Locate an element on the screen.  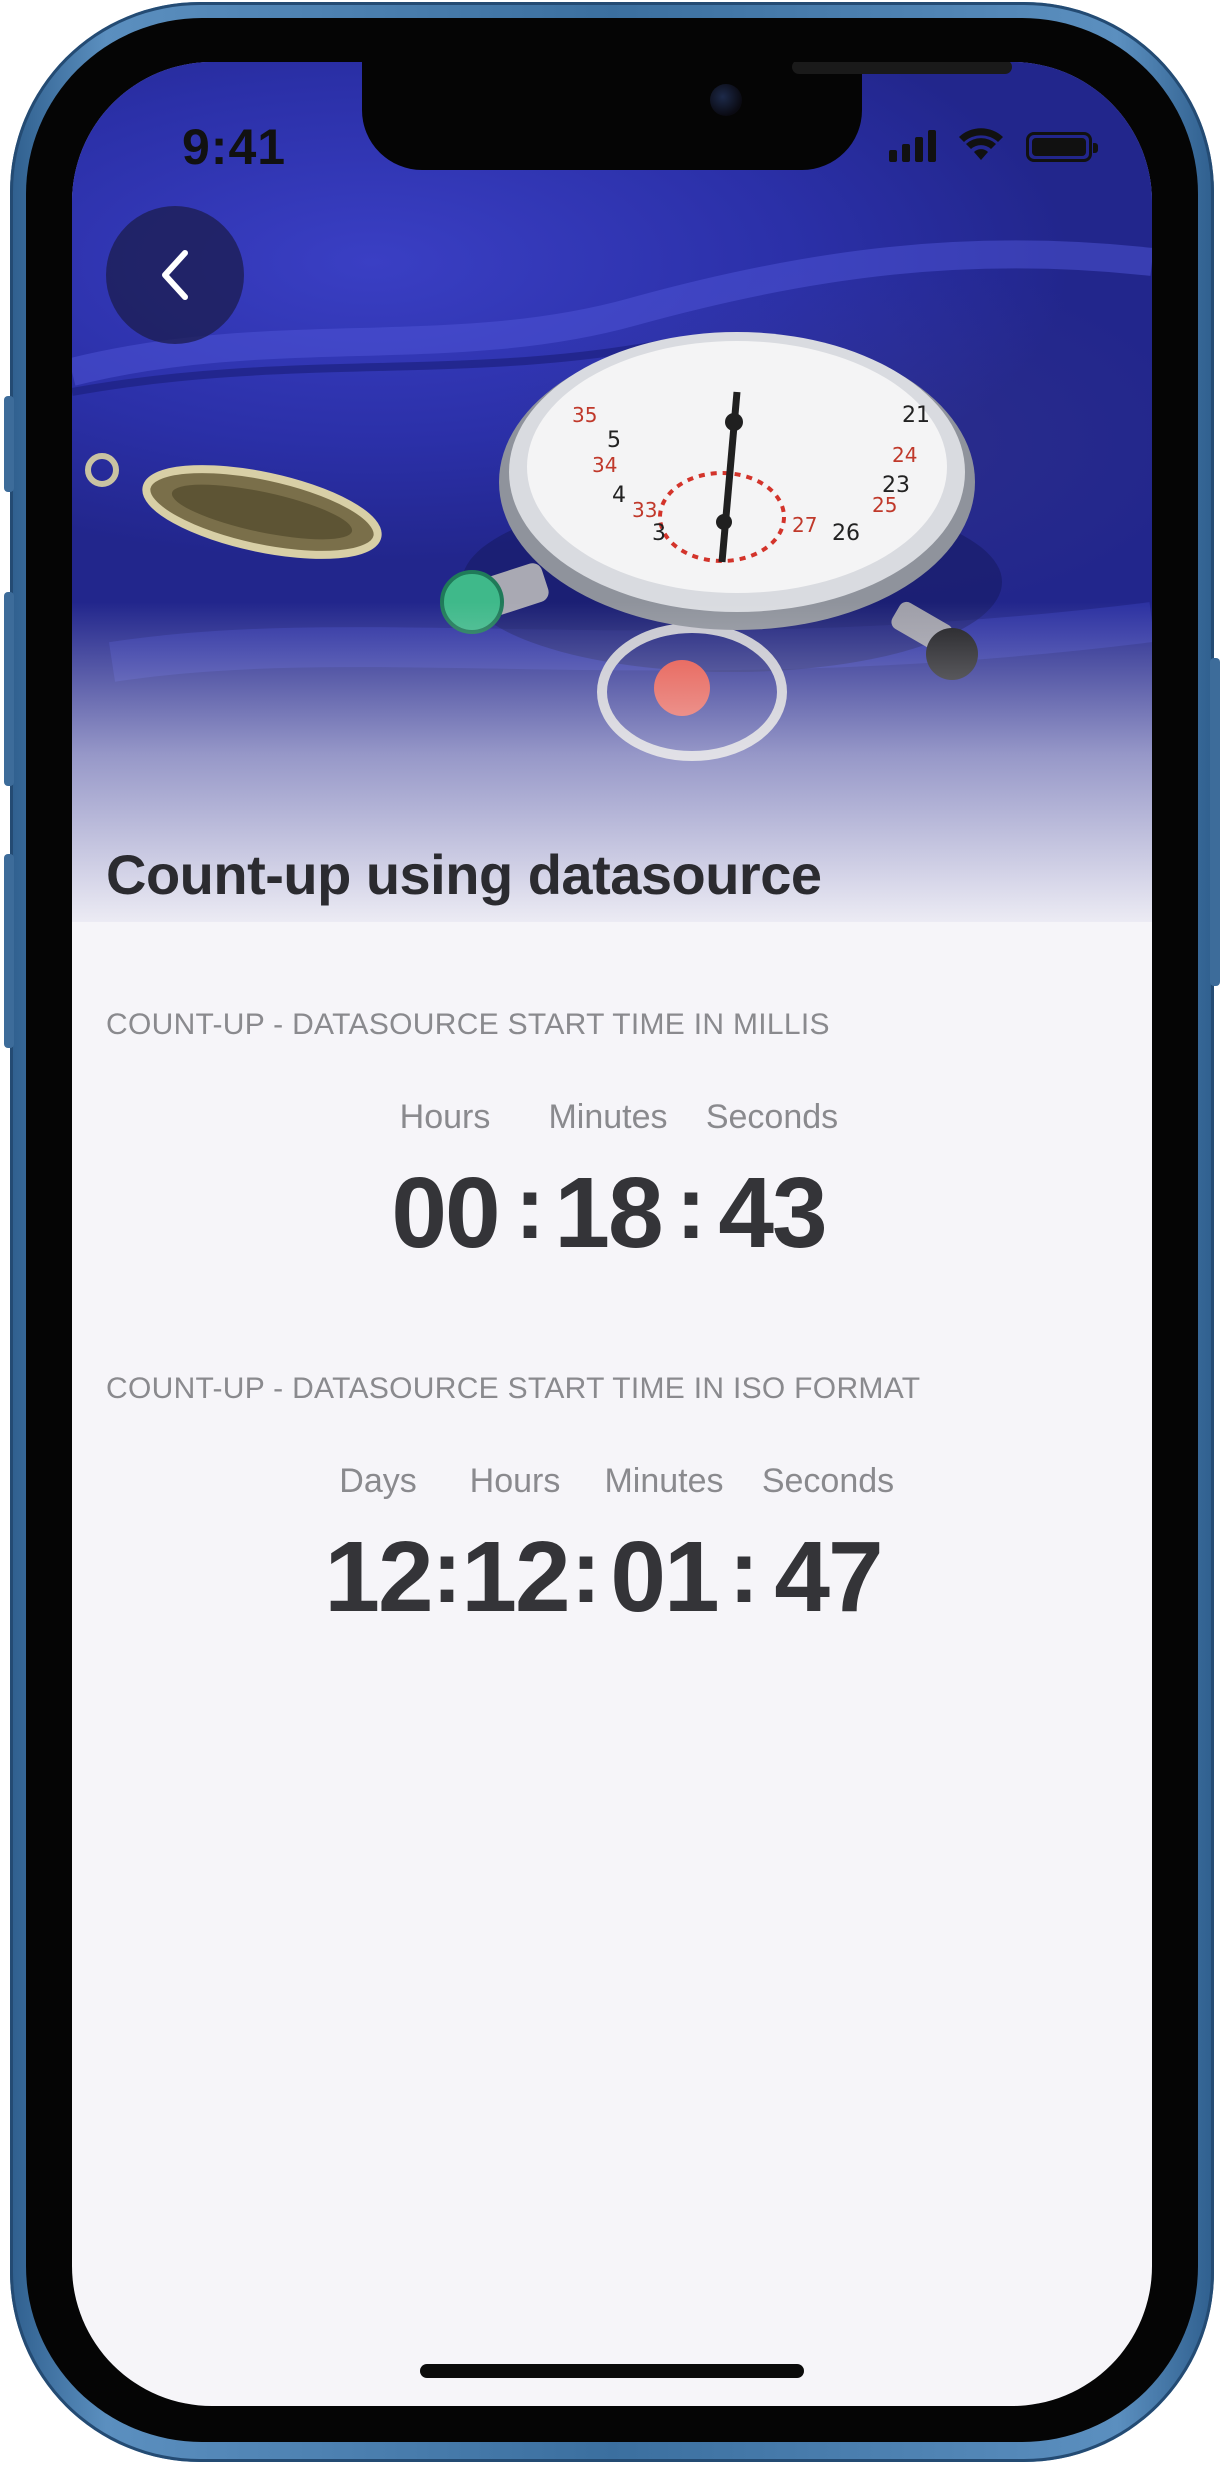
status-time: 9:41 is located at coordinates (234, 147).